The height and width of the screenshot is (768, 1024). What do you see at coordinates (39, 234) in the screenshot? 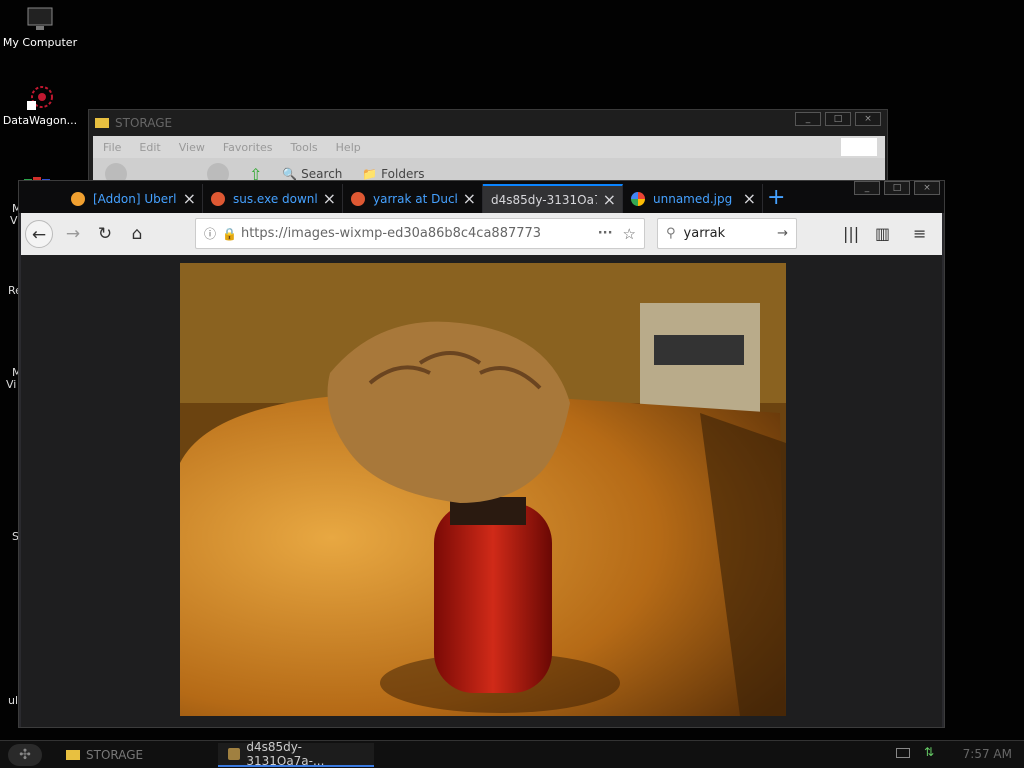
I see `back-arrow-icon: ←` at bounding box center [39, 234].